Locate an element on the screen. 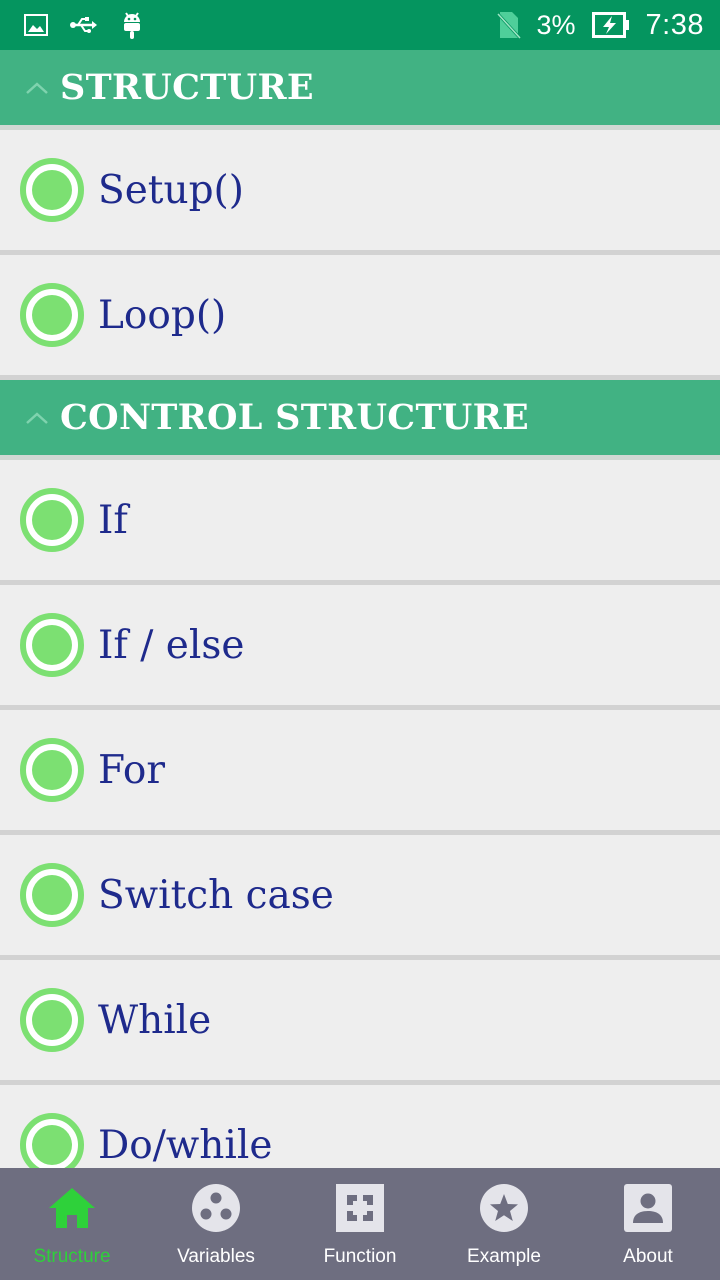 This screenshot has width=720, height=1280. list-item-label: Switch case is located at coordinates (216, 895).